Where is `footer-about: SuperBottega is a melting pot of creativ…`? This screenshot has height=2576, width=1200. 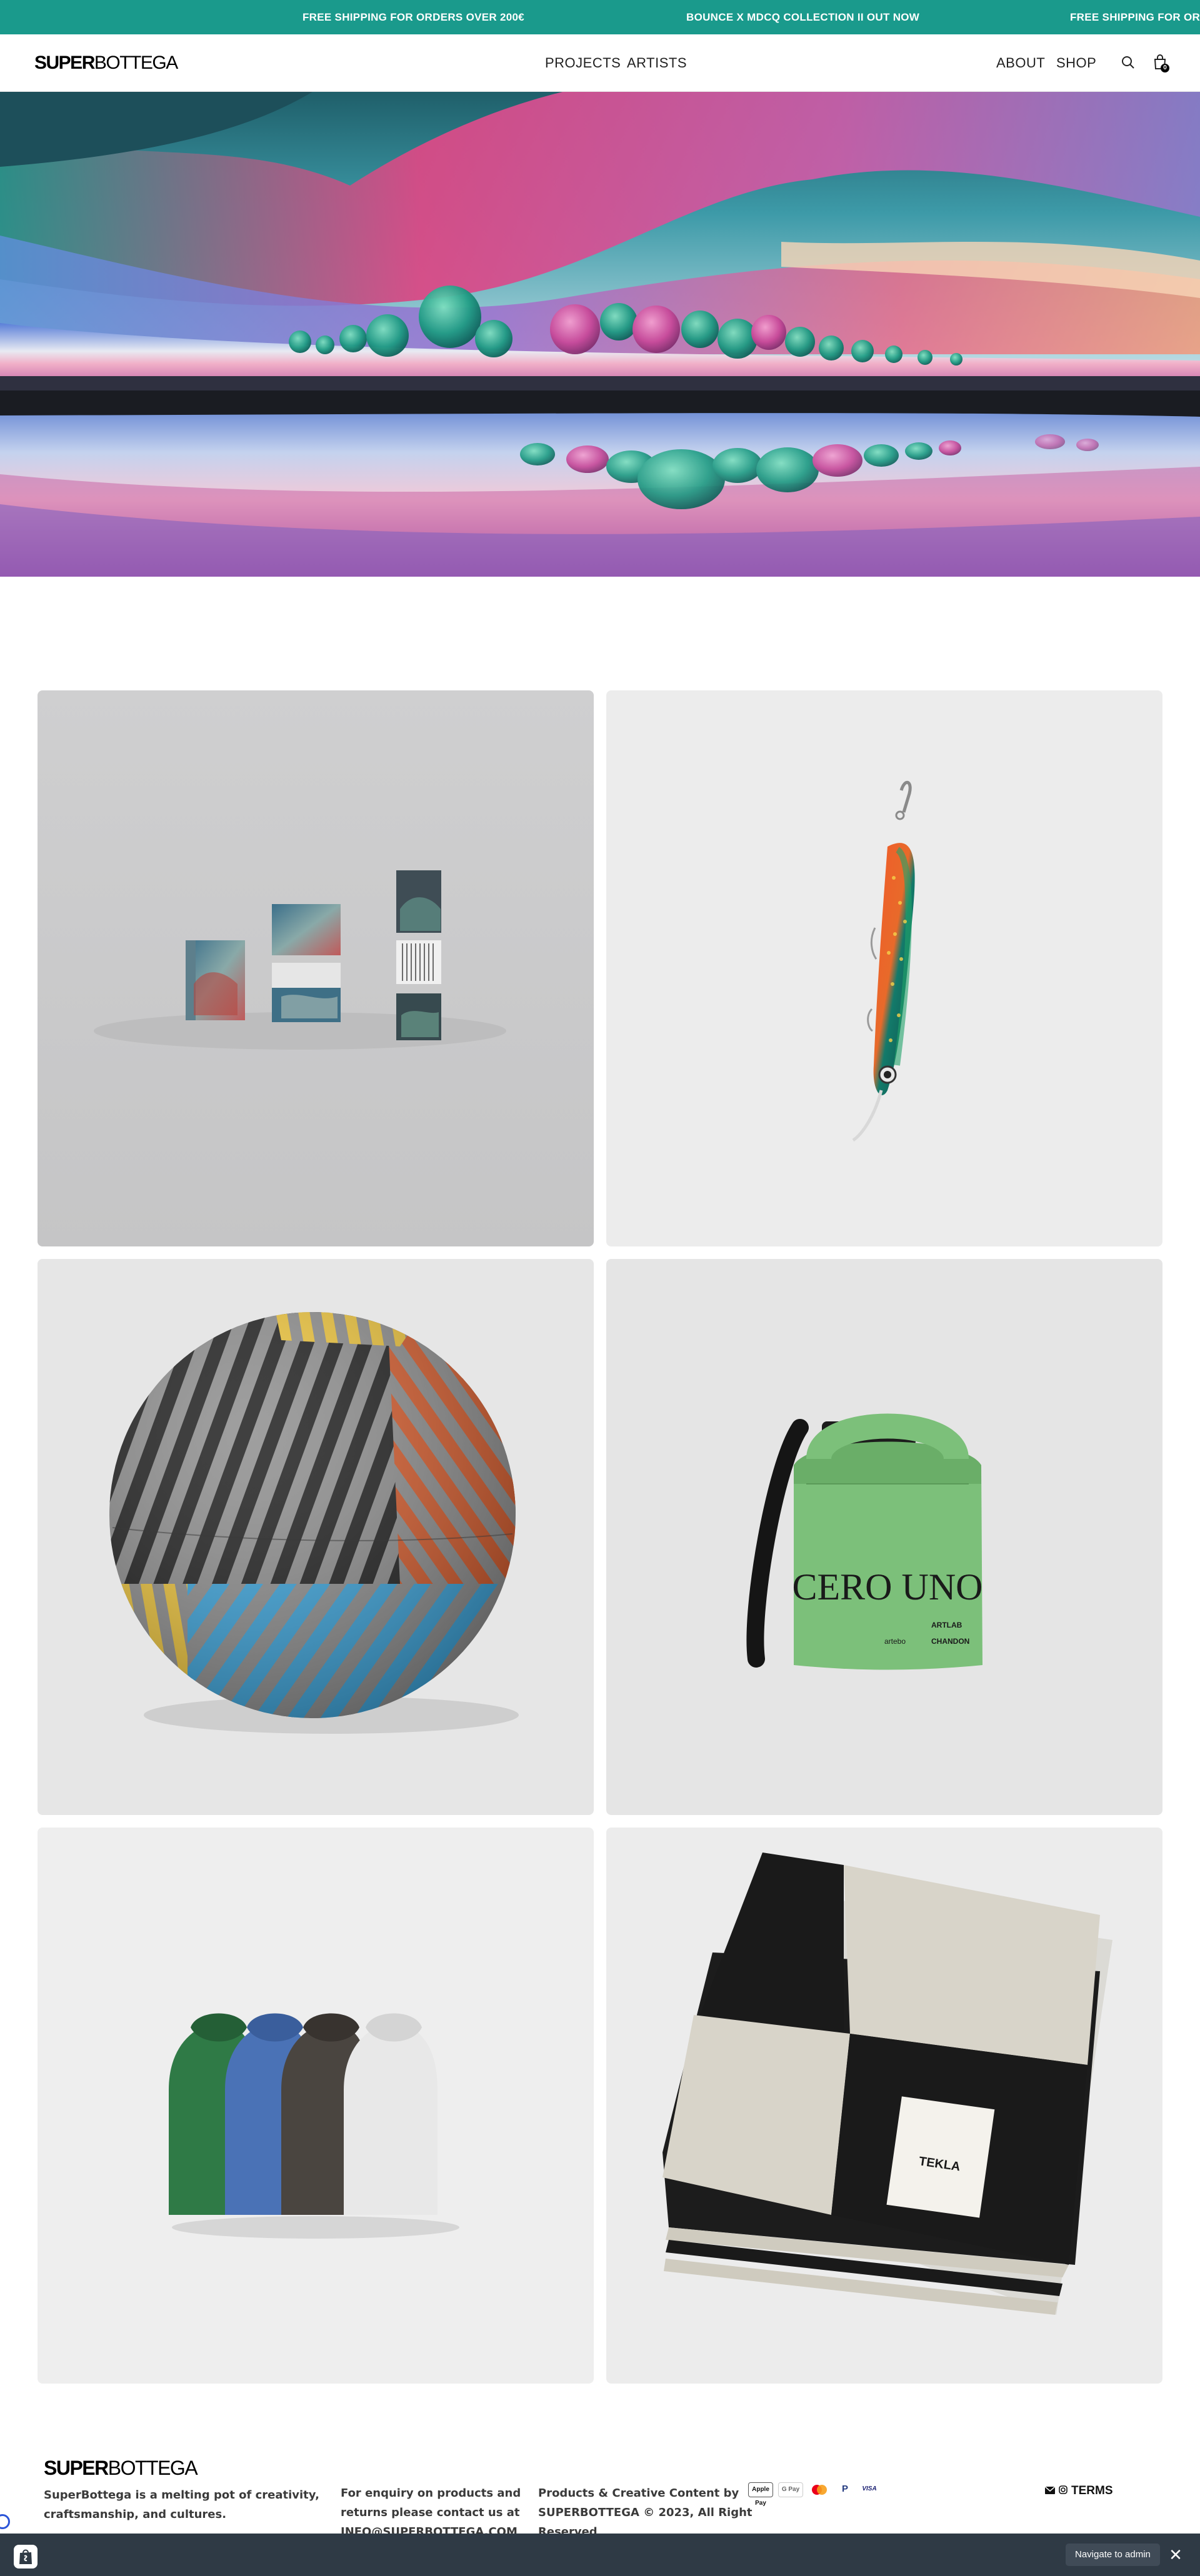 footer-about: SuperBottega is a melting pot of creativ… is located at coordinates (182, 2504).